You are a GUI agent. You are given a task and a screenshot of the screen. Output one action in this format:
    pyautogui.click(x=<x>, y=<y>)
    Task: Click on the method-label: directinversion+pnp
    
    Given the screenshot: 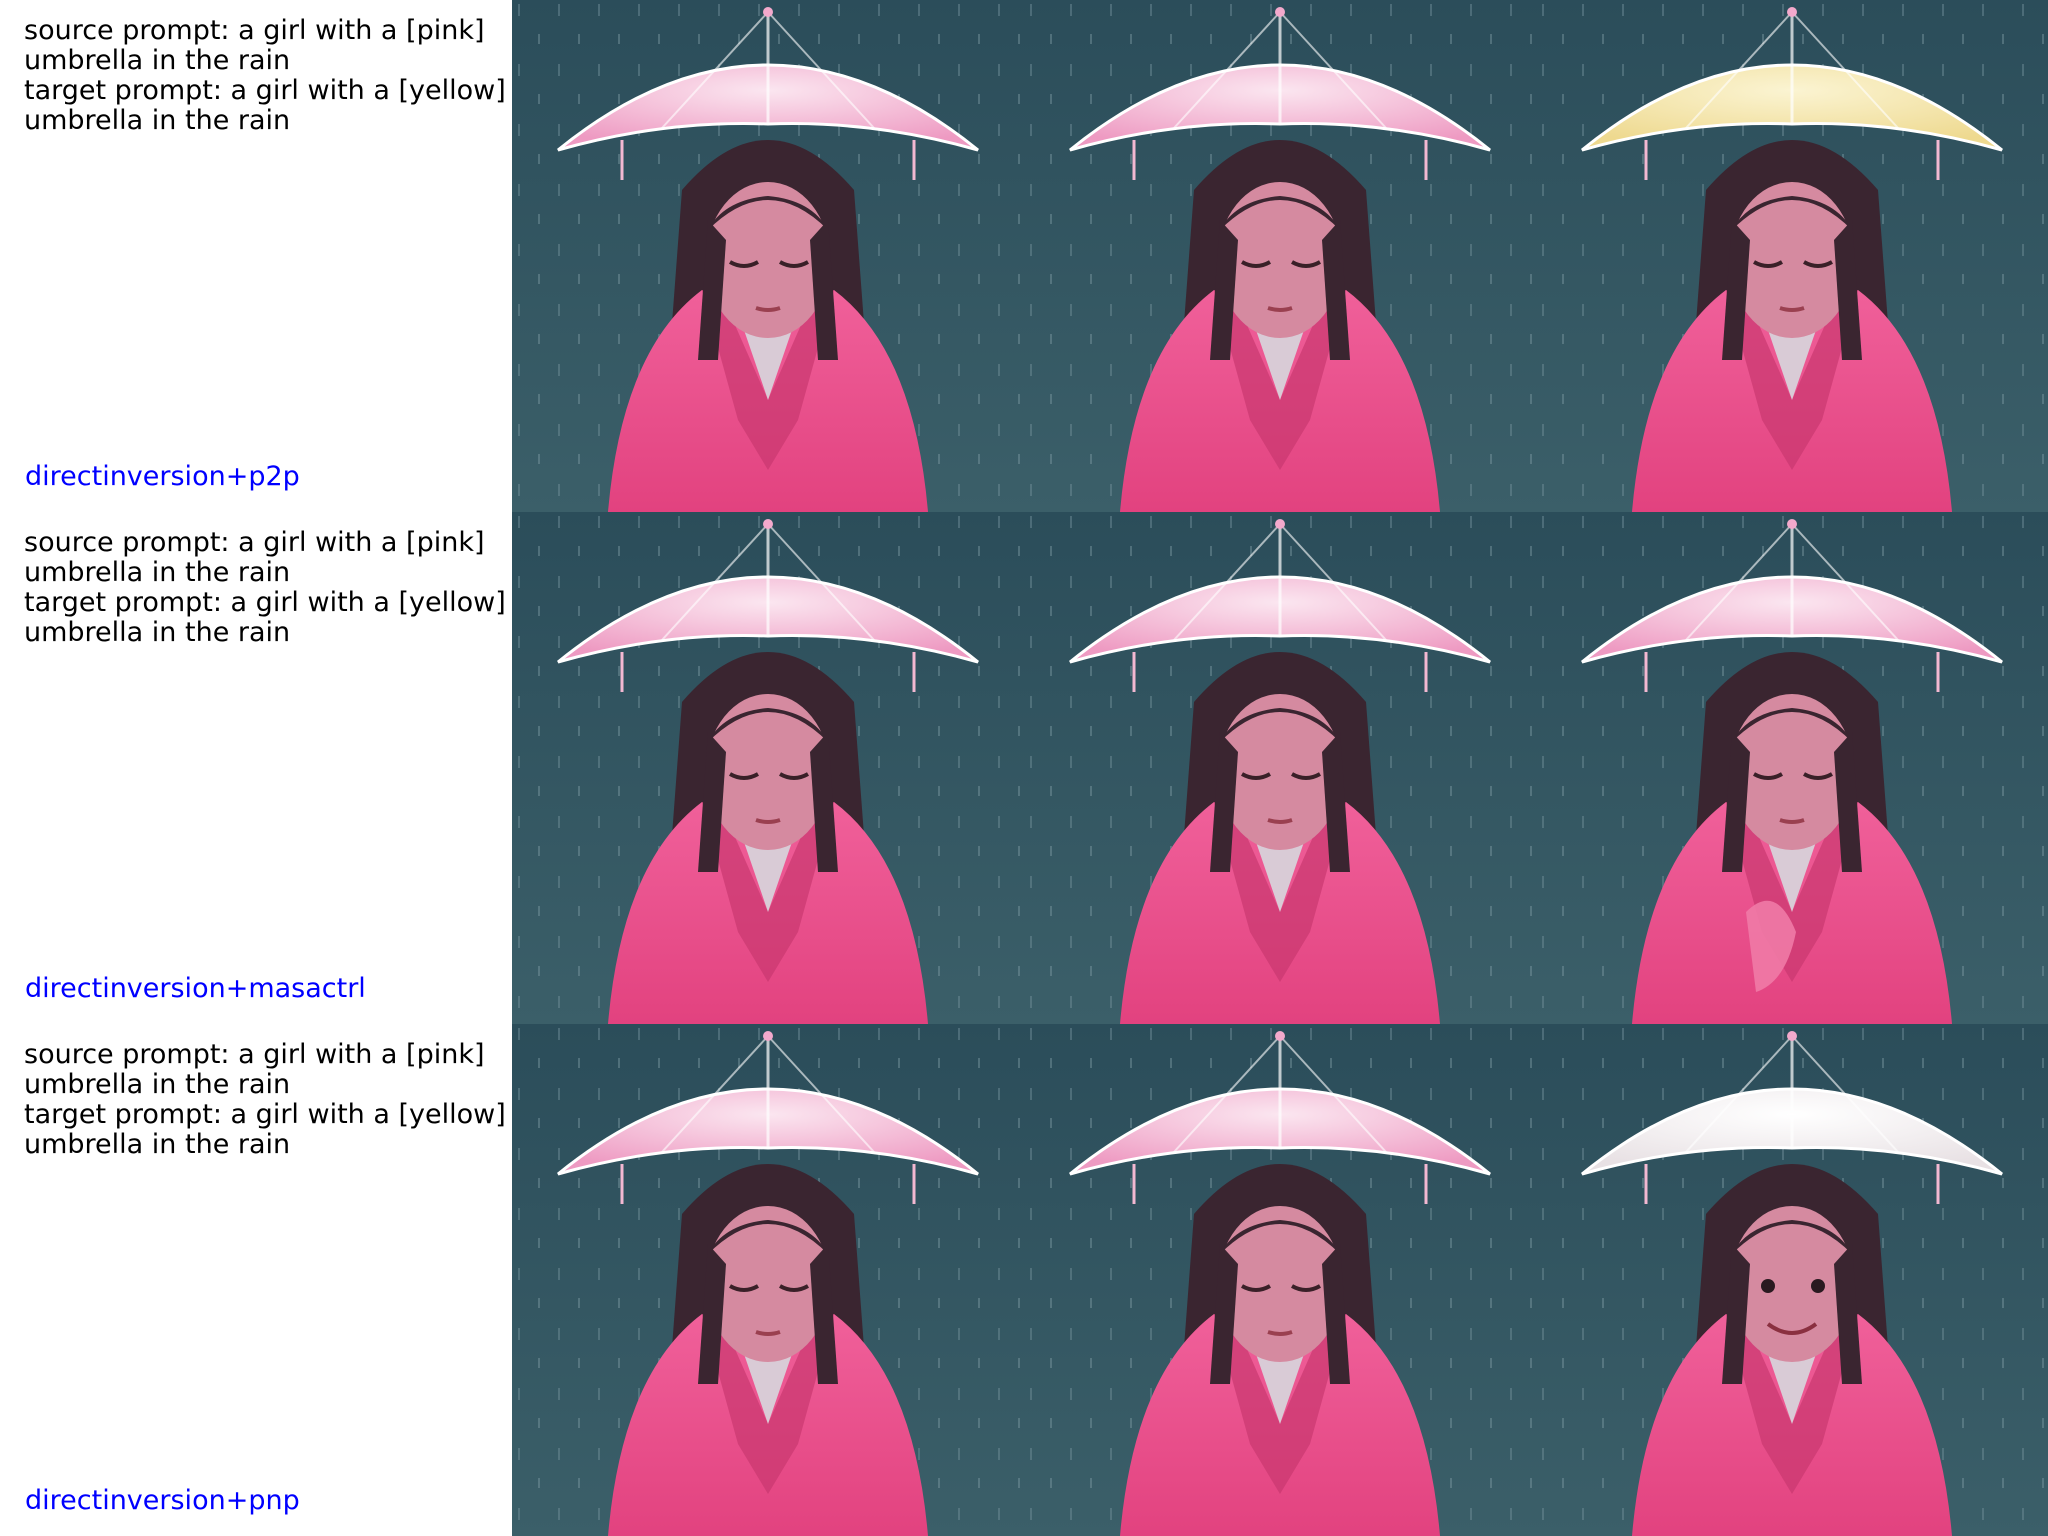 What is the action you would take?
    pyautogui.click(x=162, y=1500)
    